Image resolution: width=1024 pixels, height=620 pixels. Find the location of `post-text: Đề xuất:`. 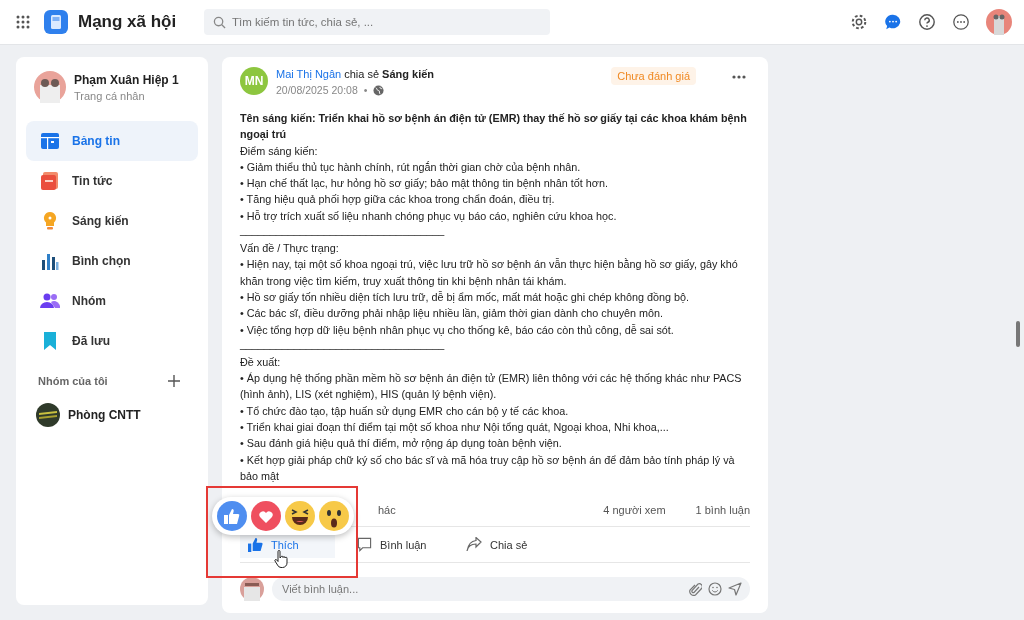

post-text: Đề xuất: is located at coordinates (261, 362).